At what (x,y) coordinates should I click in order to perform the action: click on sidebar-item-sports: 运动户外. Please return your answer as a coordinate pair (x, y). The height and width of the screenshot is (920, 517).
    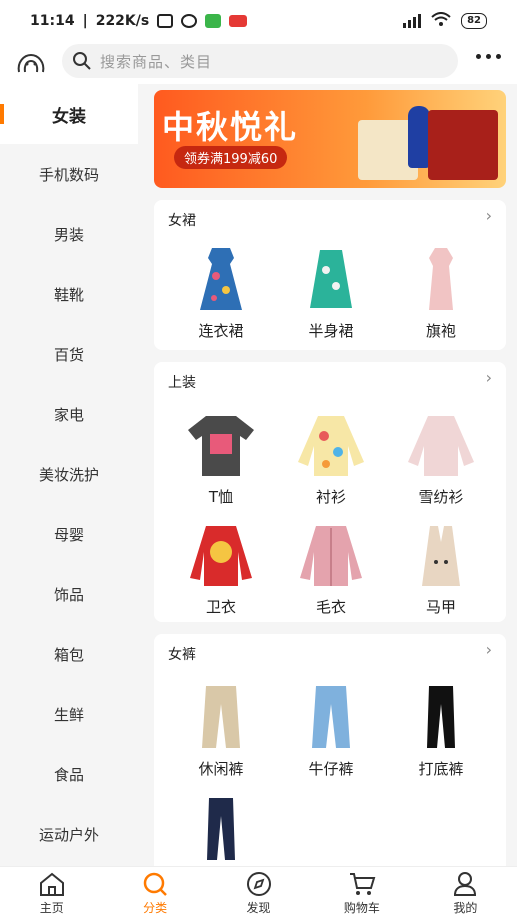
    Looking at the image, I should click on (69, 834).